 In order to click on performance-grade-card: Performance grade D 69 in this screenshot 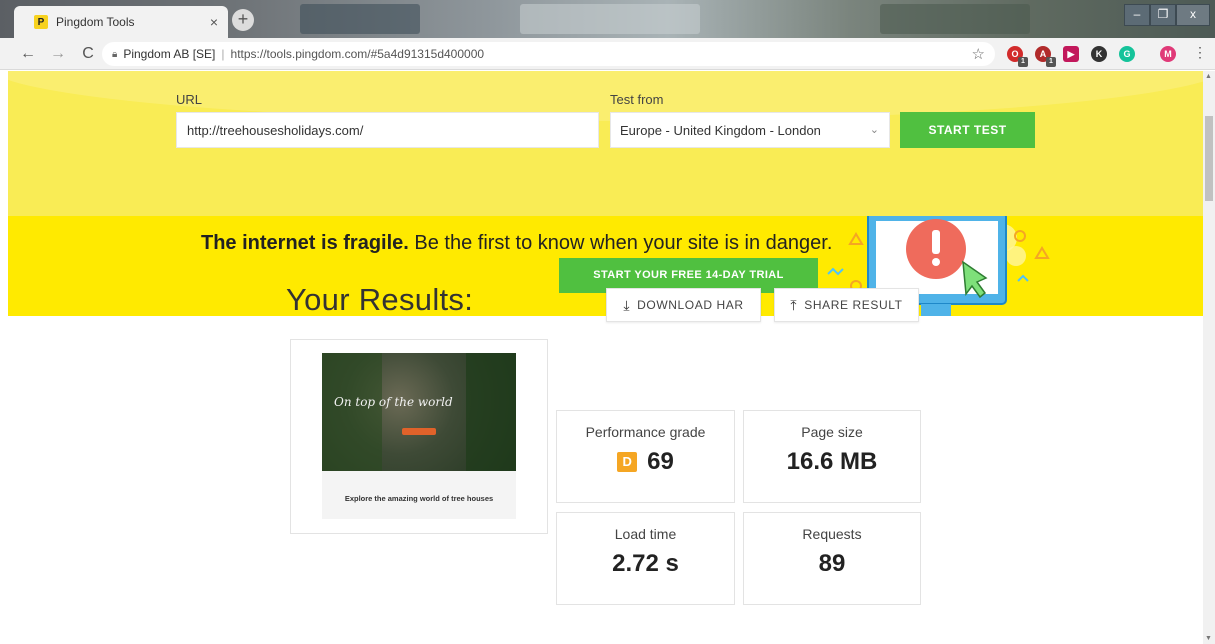, I will do `click(645, 456)`.